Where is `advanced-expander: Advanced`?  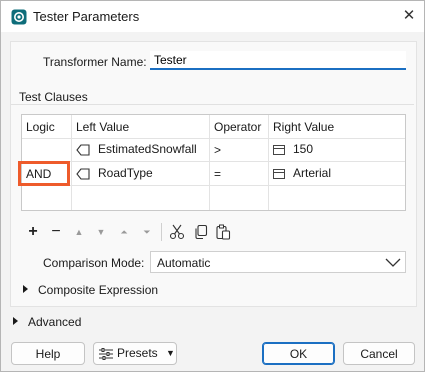 advanced-expander: Advanced is located at coordinates (63, 323).